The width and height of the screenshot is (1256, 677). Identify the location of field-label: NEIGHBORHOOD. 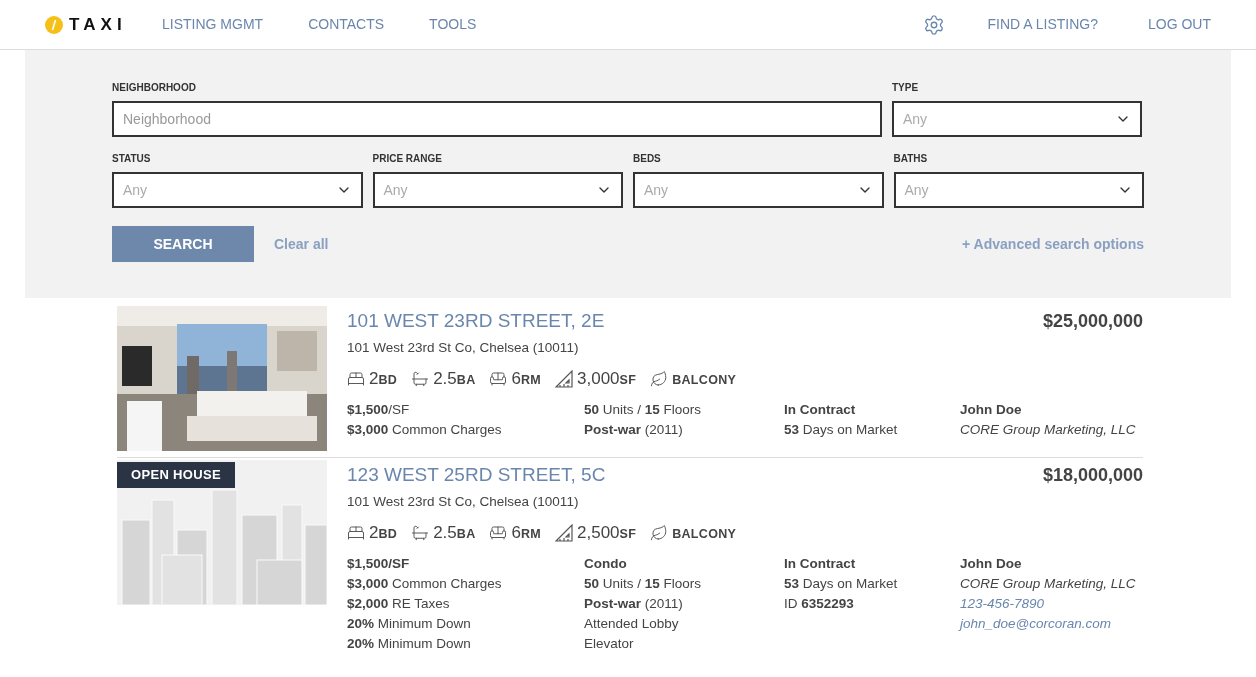
(154, 88).